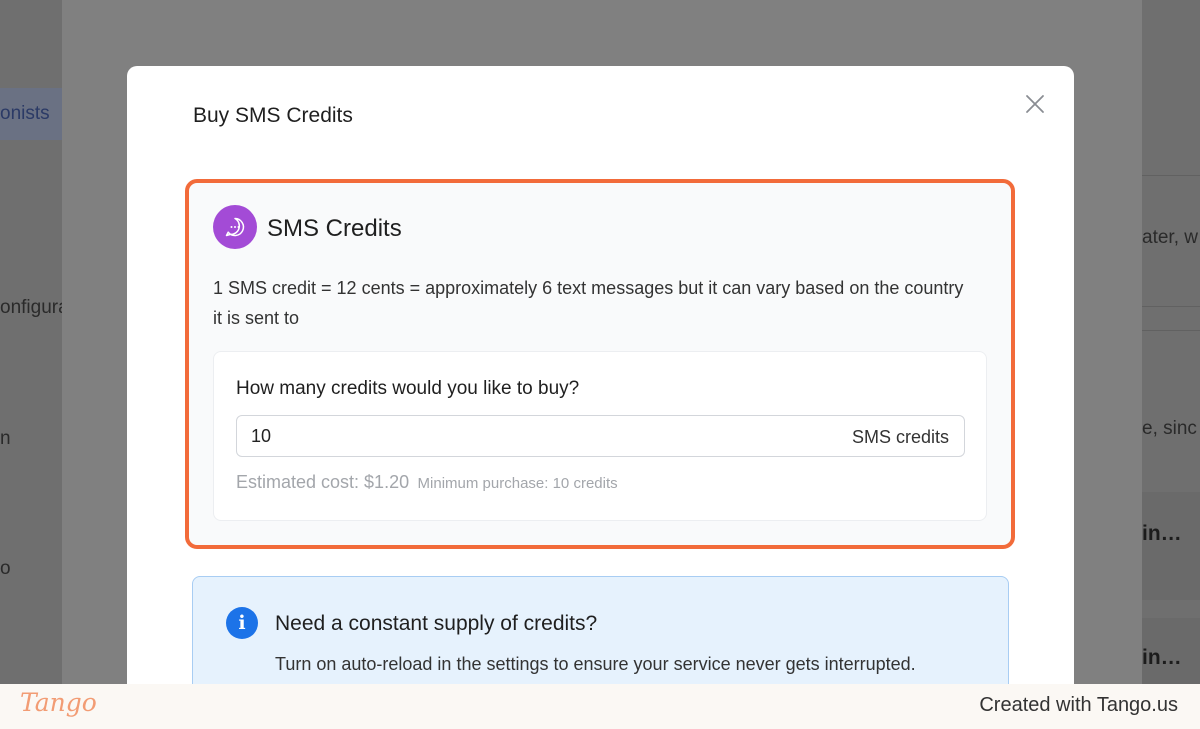 This screenshot has height=729, width=1200. I want to click on quantity-field: SMS credits, so click(600, 436).